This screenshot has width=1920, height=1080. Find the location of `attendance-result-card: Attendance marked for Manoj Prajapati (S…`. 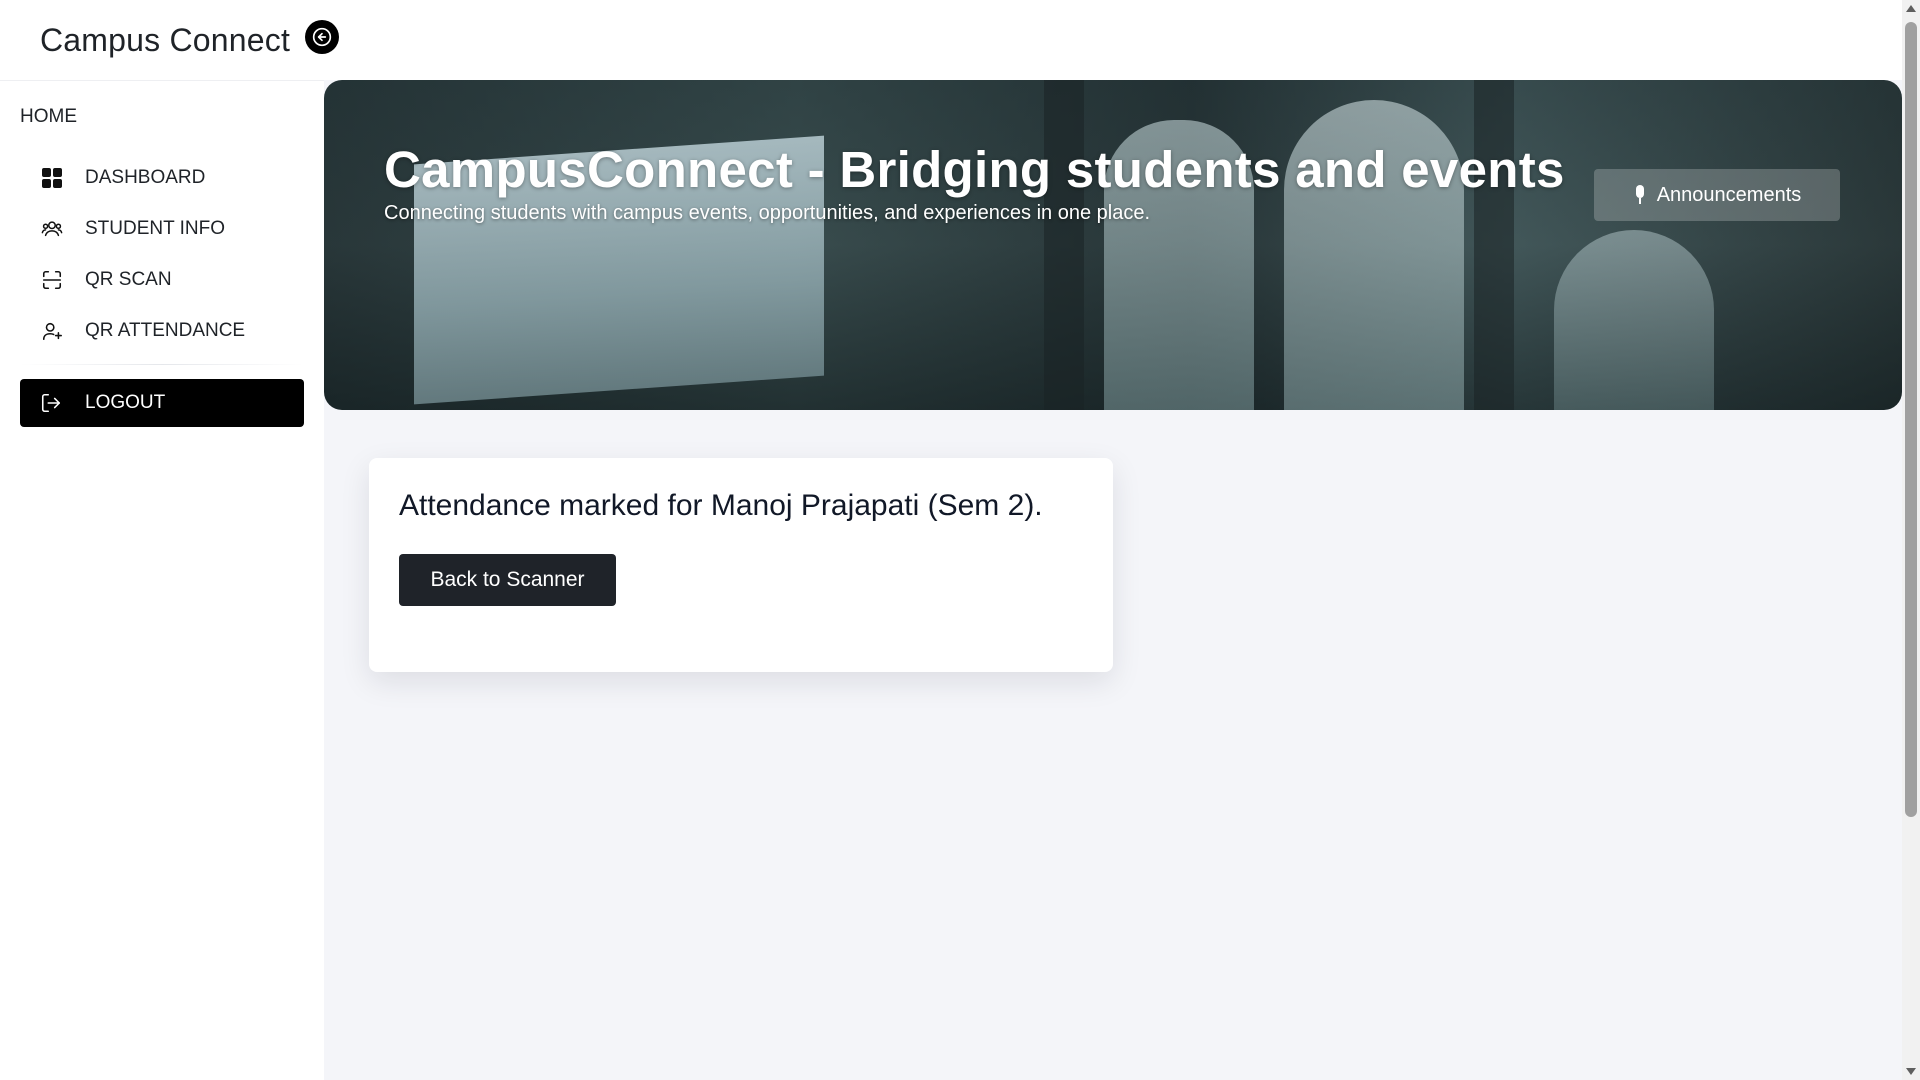

attendance-result-card: Attendance marked for Manoj Prajapati (S… is located at coordinates (741, 565).